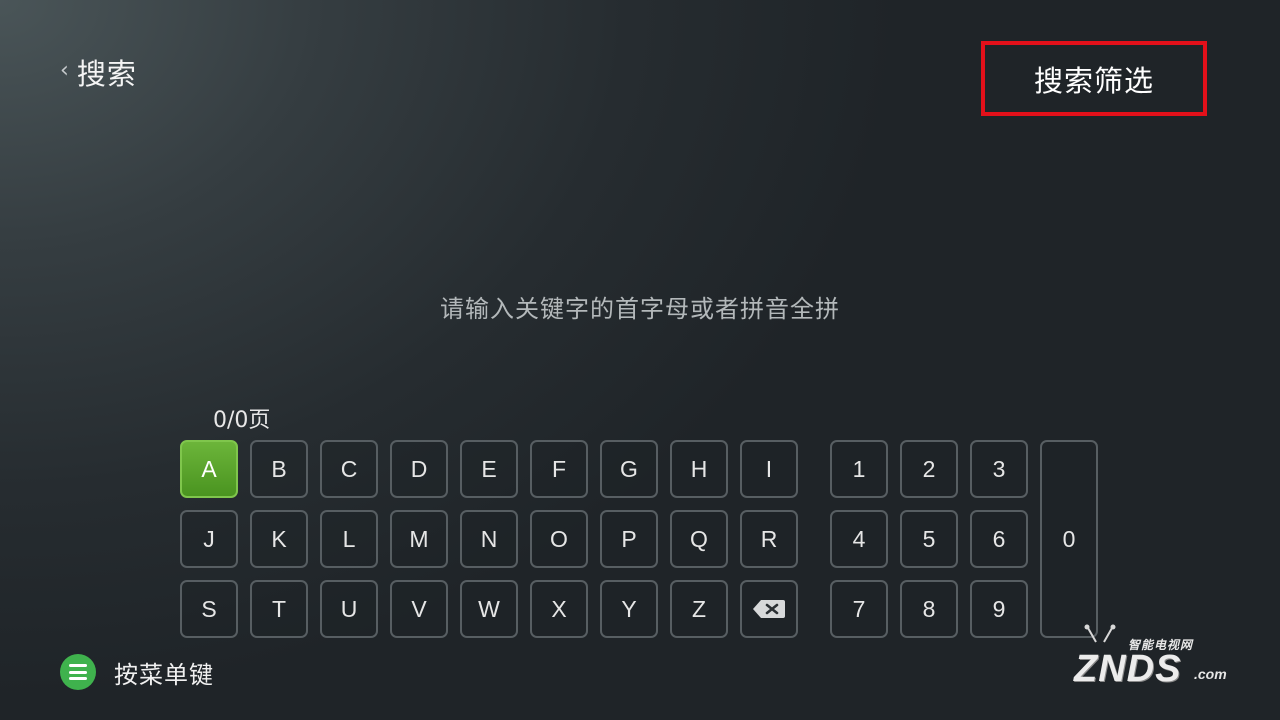 The width and height of the screenshot is (1280, 720). I want to click on key-e: E, so click(489, 469).